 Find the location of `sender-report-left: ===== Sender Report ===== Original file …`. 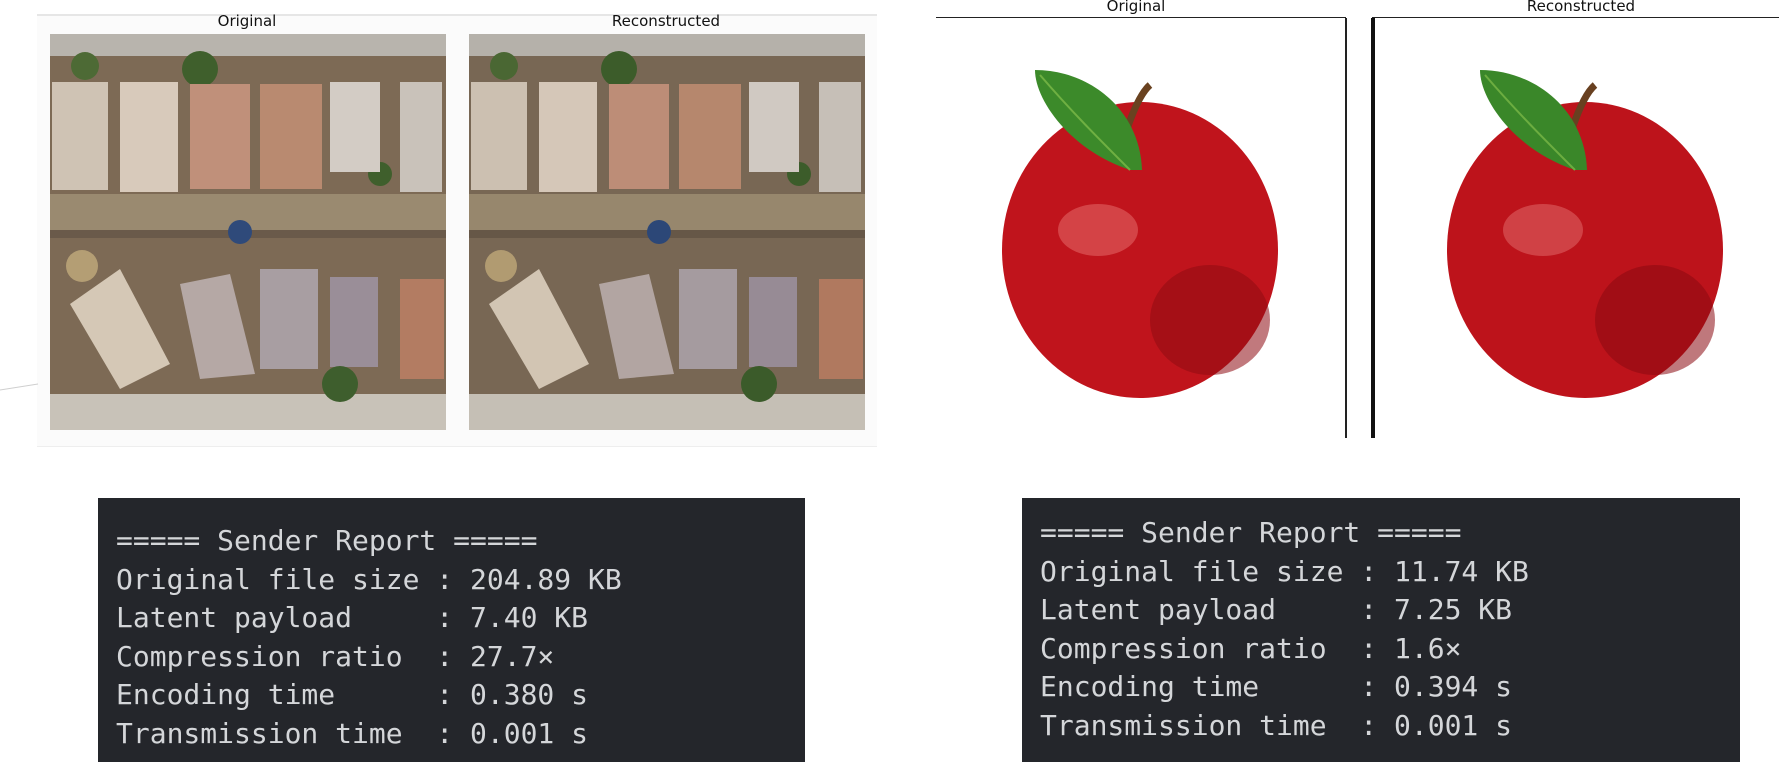

sender-report-left: ===== Sender Report ===== Original file … is located at coordinates (451, 630).